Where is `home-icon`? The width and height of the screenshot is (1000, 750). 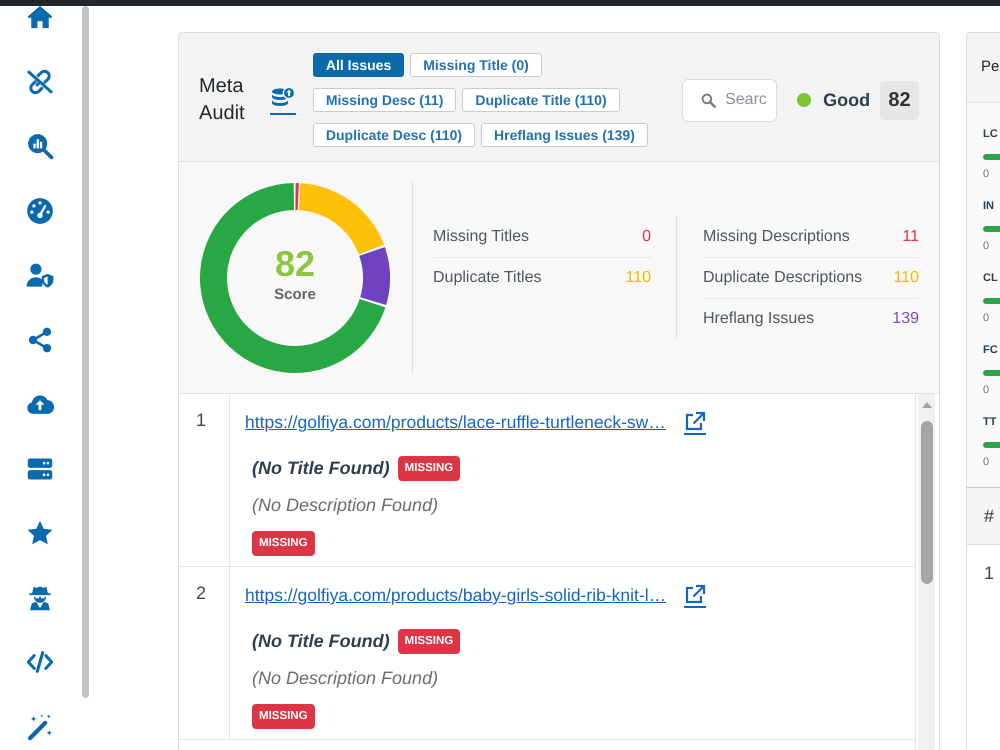
home-icon is located at coordinates (40, 18).